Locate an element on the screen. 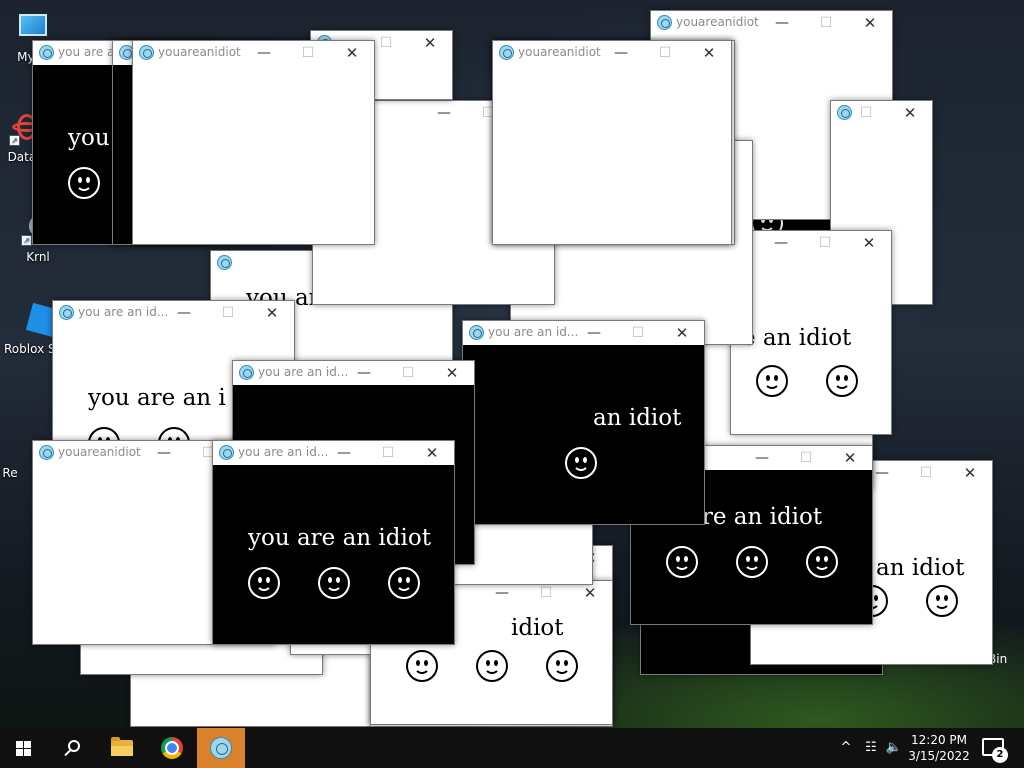  desktop-icon-label: Krnl is located at coordinates (38, 257).